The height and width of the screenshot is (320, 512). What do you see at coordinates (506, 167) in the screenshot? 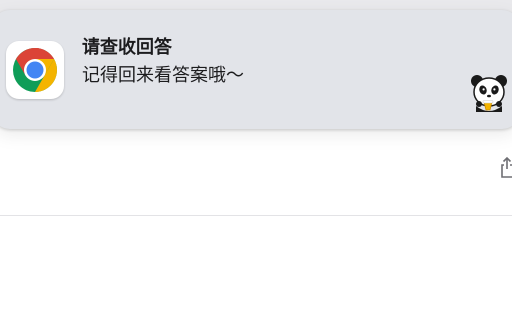
I see `share-icon` at bounding box center [506, 167].